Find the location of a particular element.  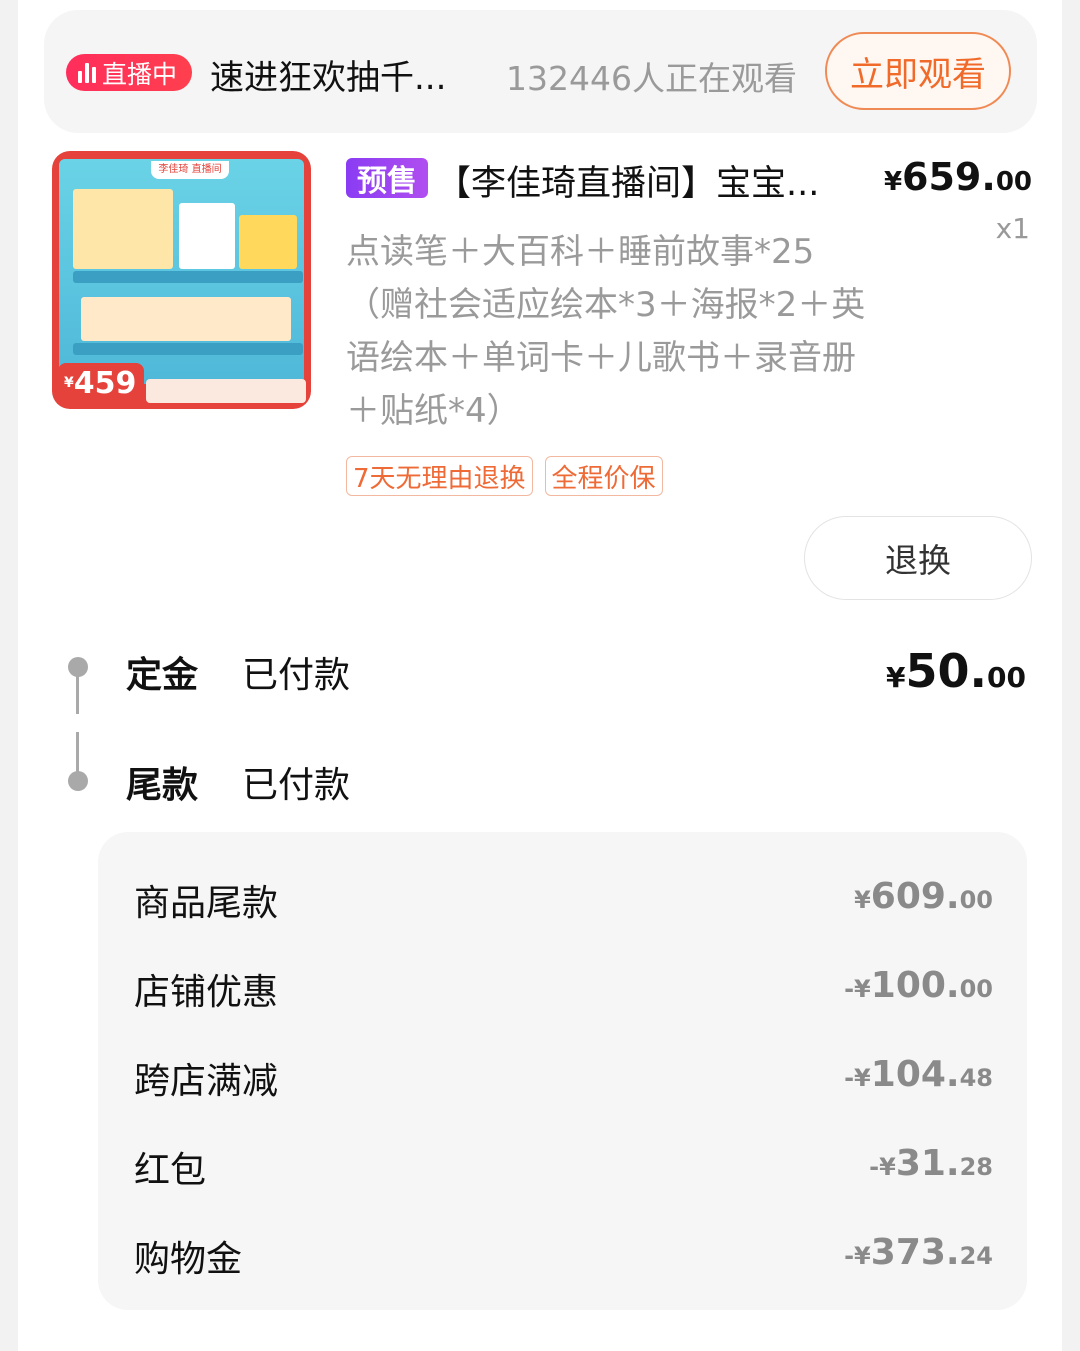

breakdown-cents: 28 is located at coordinates (976, 1167).